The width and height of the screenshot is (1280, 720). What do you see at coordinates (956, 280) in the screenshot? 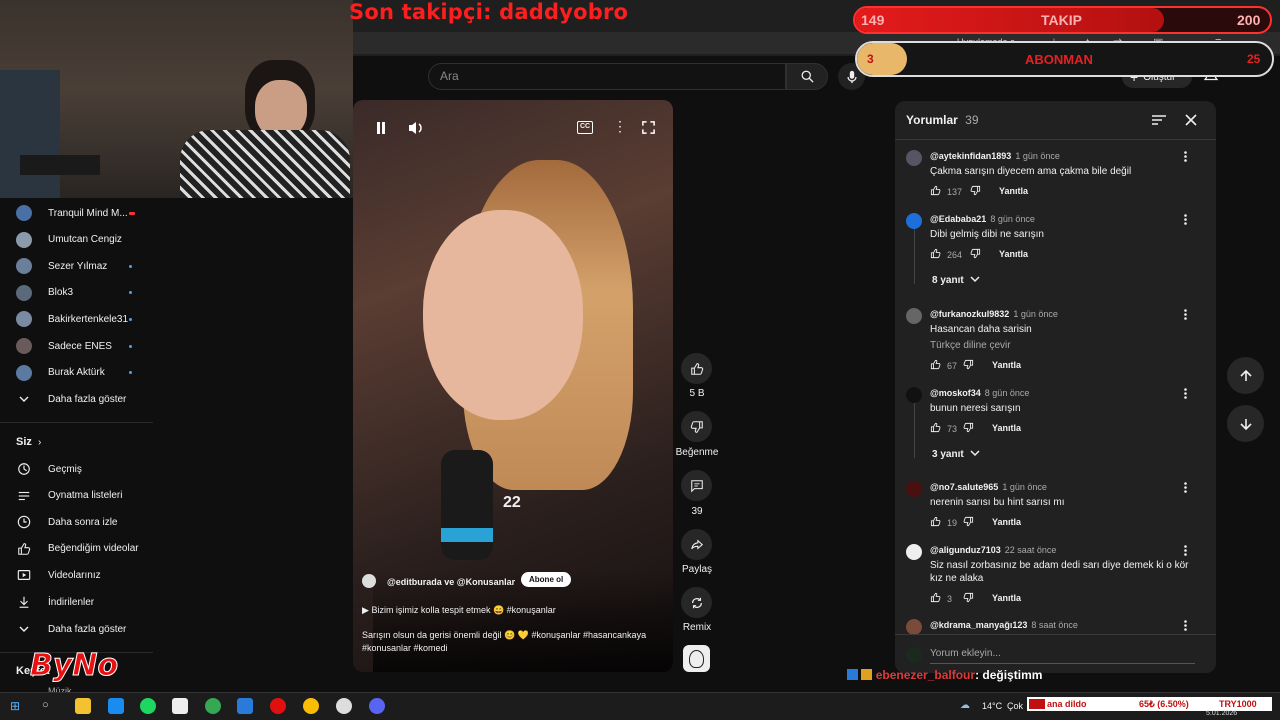
I see `view-replies-button: 8 yanıt` at bounding box center [956, 280].